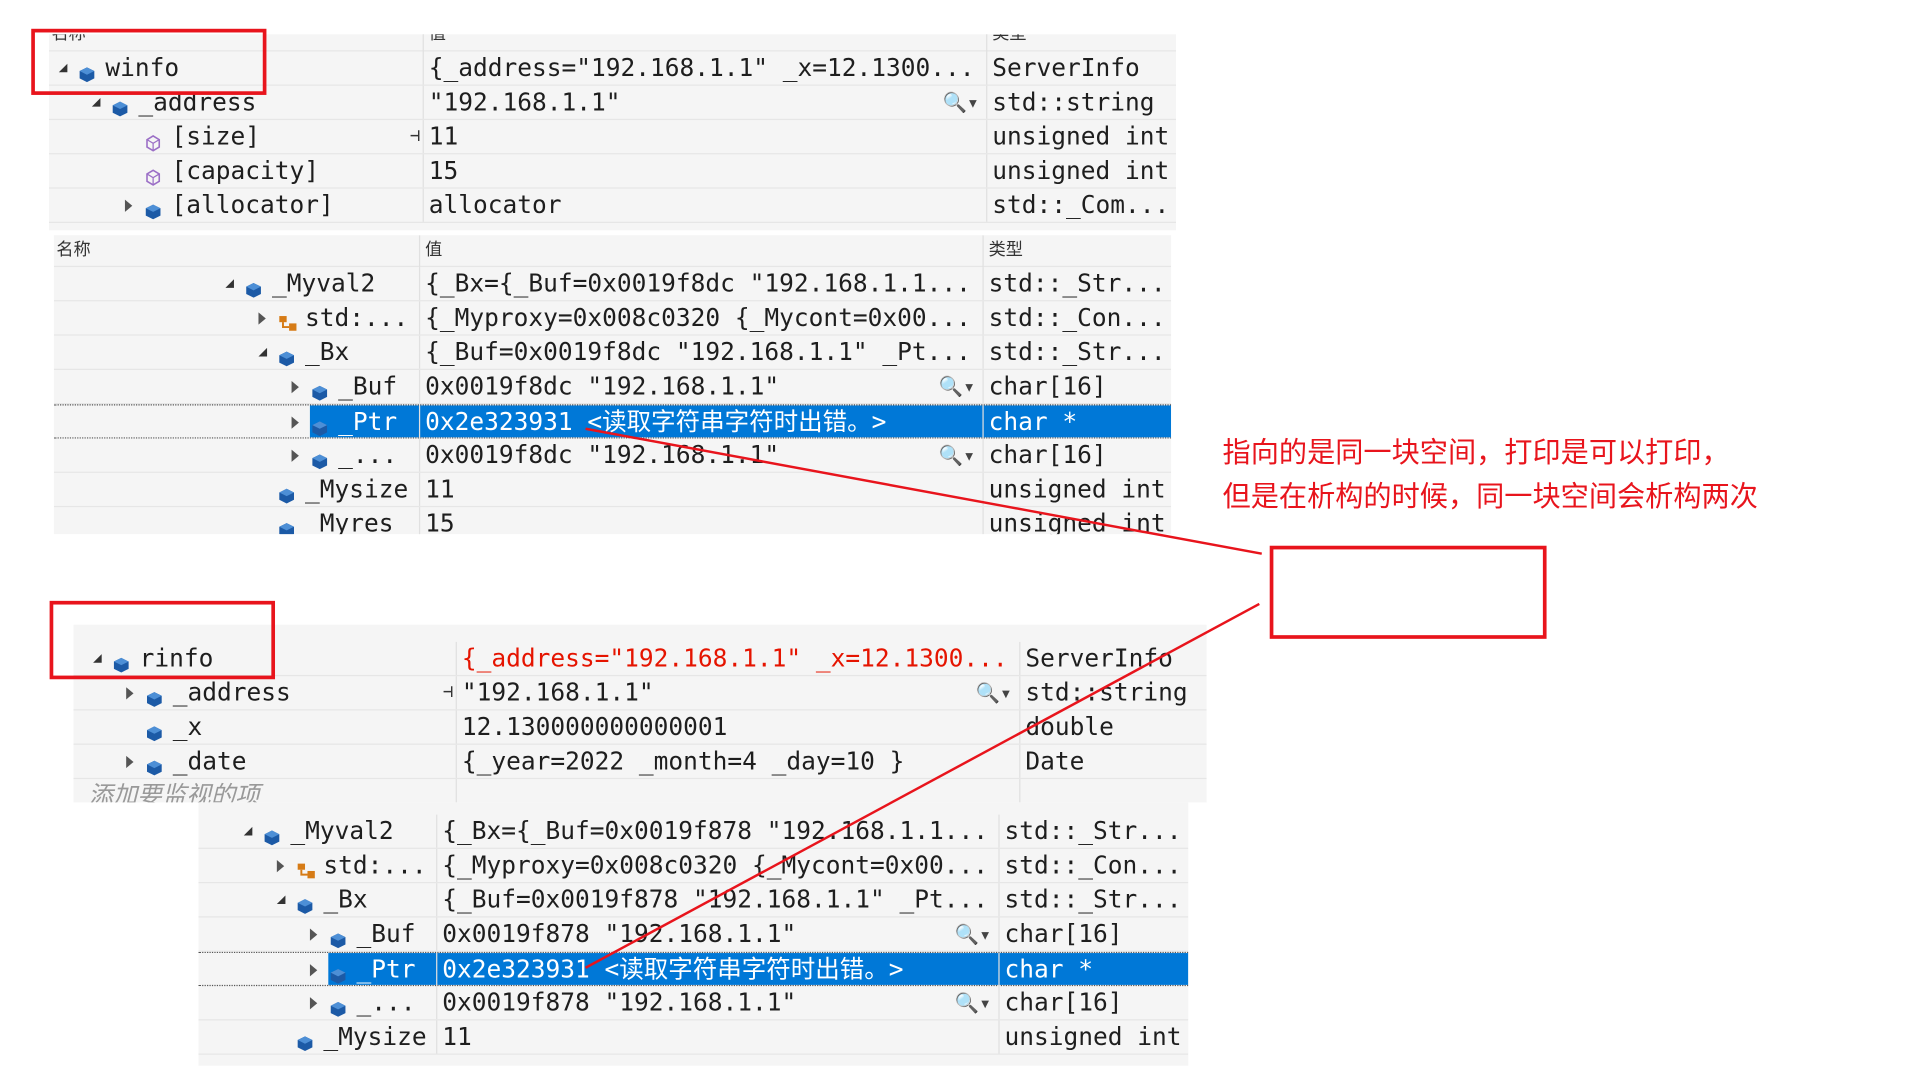 Image resolution: width=1911 pixels, height=1082 pixels. What do you see at coordinates (1490, 497) in the screenshot?
I see `annotation-line-2: 但是在析构的时候，同一块空间会析构两次` at bounding box center [1490, 497].